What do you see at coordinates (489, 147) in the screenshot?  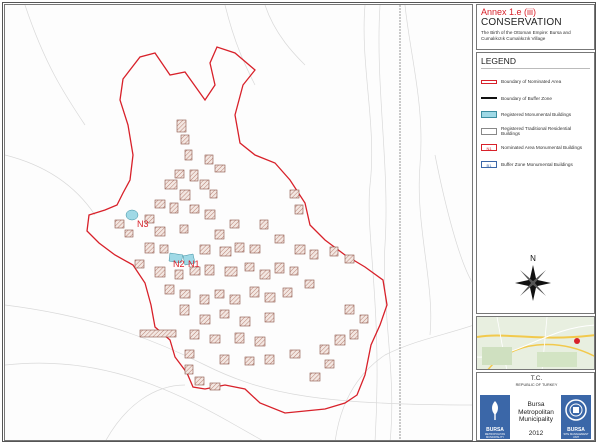 I see `red-box-swatch-icon: N1` at bounding box center [489, 147].